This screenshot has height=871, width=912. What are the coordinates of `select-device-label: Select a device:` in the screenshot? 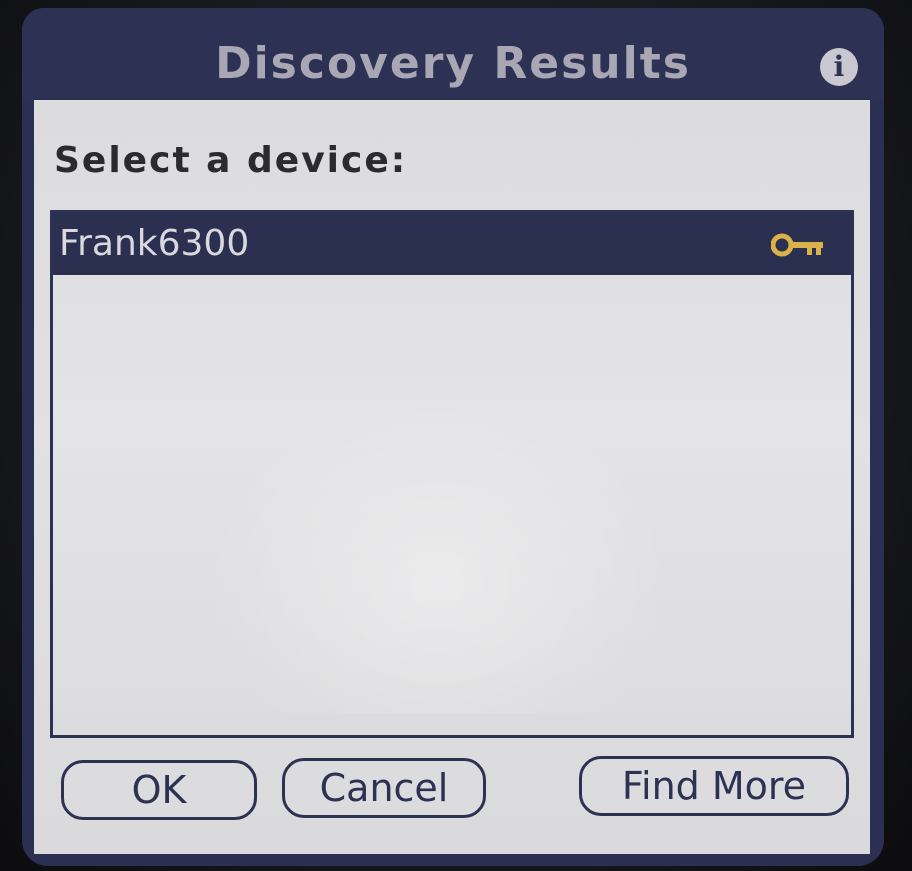 It's located at (231, 160).